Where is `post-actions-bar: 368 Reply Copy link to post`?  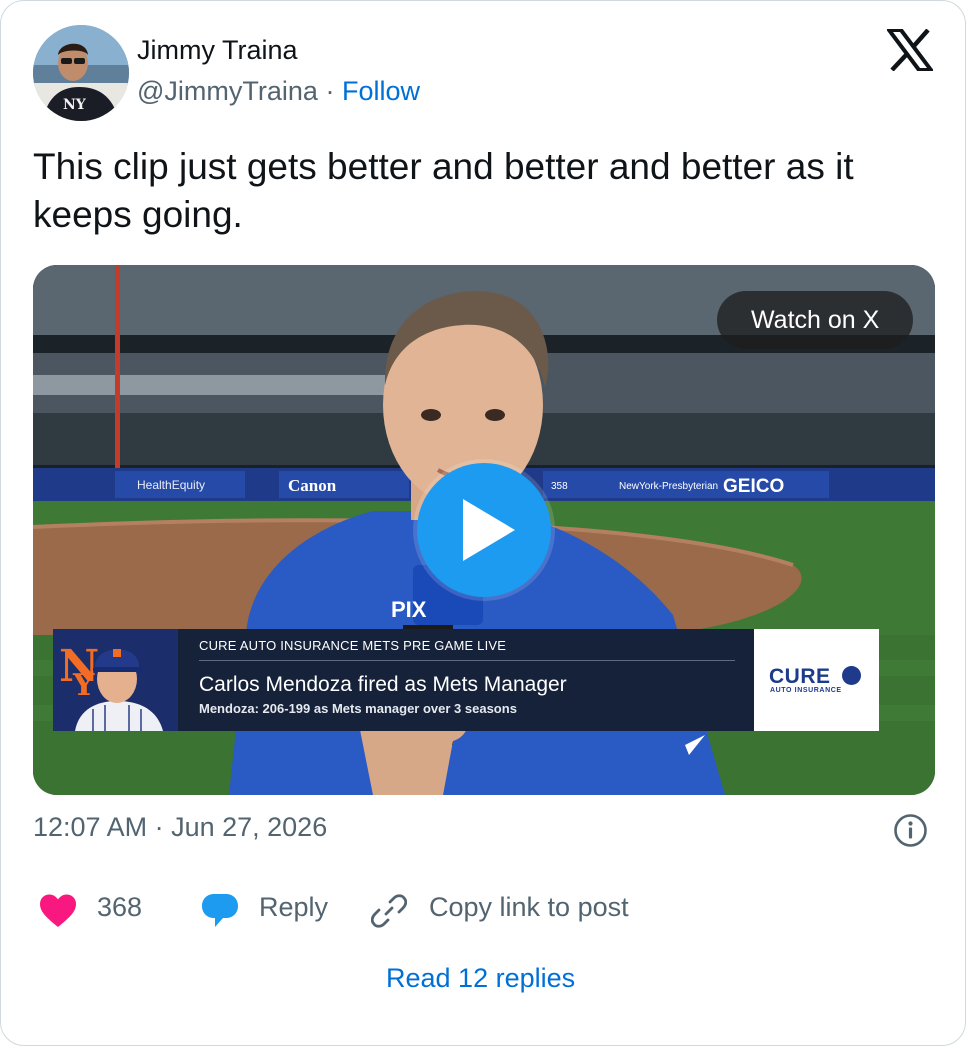 post-actions-bar: 368 Reply Copy link to post is located at coordinates (483, 909).